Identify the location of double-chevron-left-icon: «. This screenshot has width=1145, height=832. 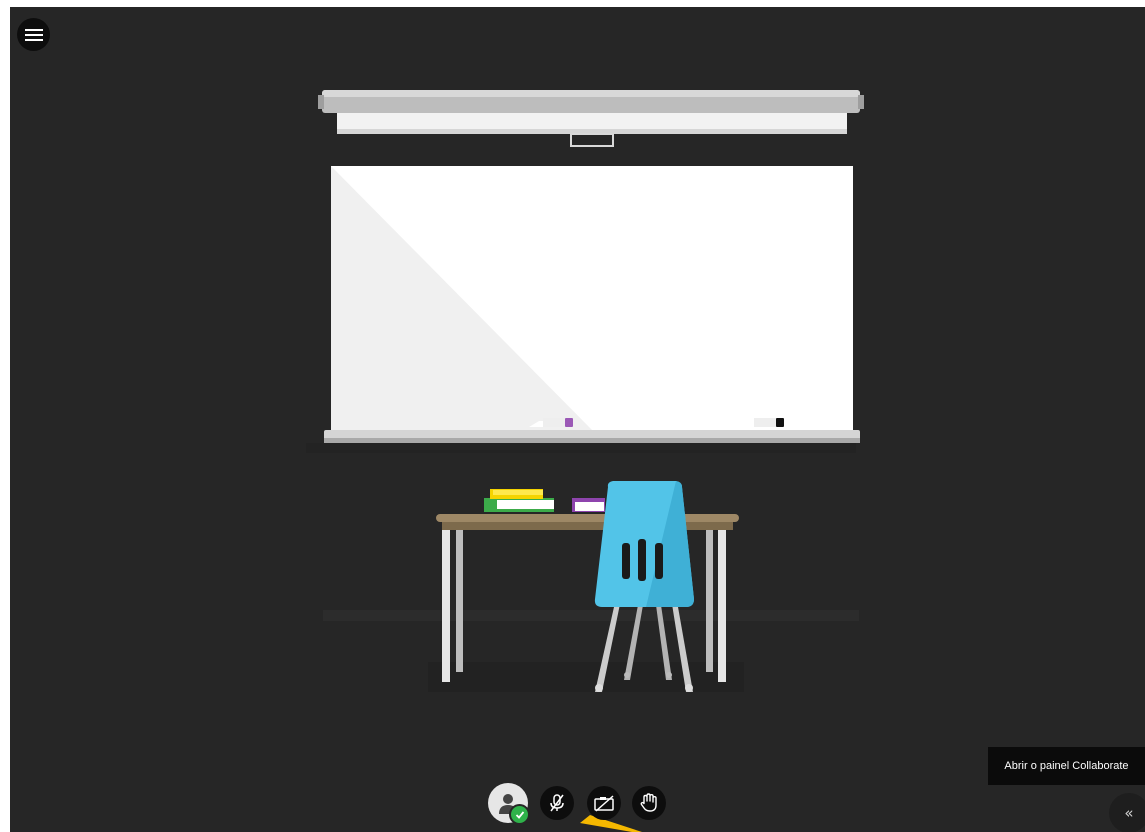
(1129, 813).